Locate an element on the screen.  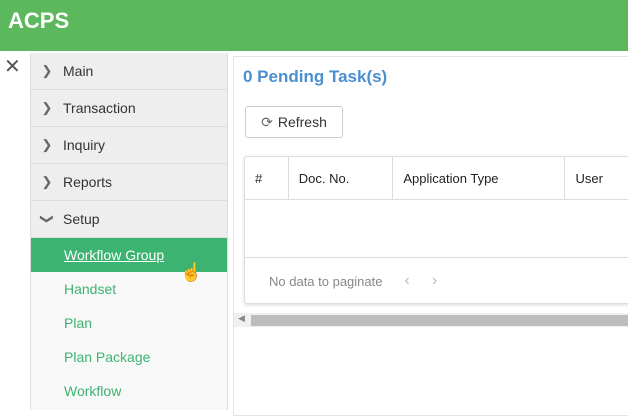
menu-label: Inquiry is located at coordinates (84, 145).